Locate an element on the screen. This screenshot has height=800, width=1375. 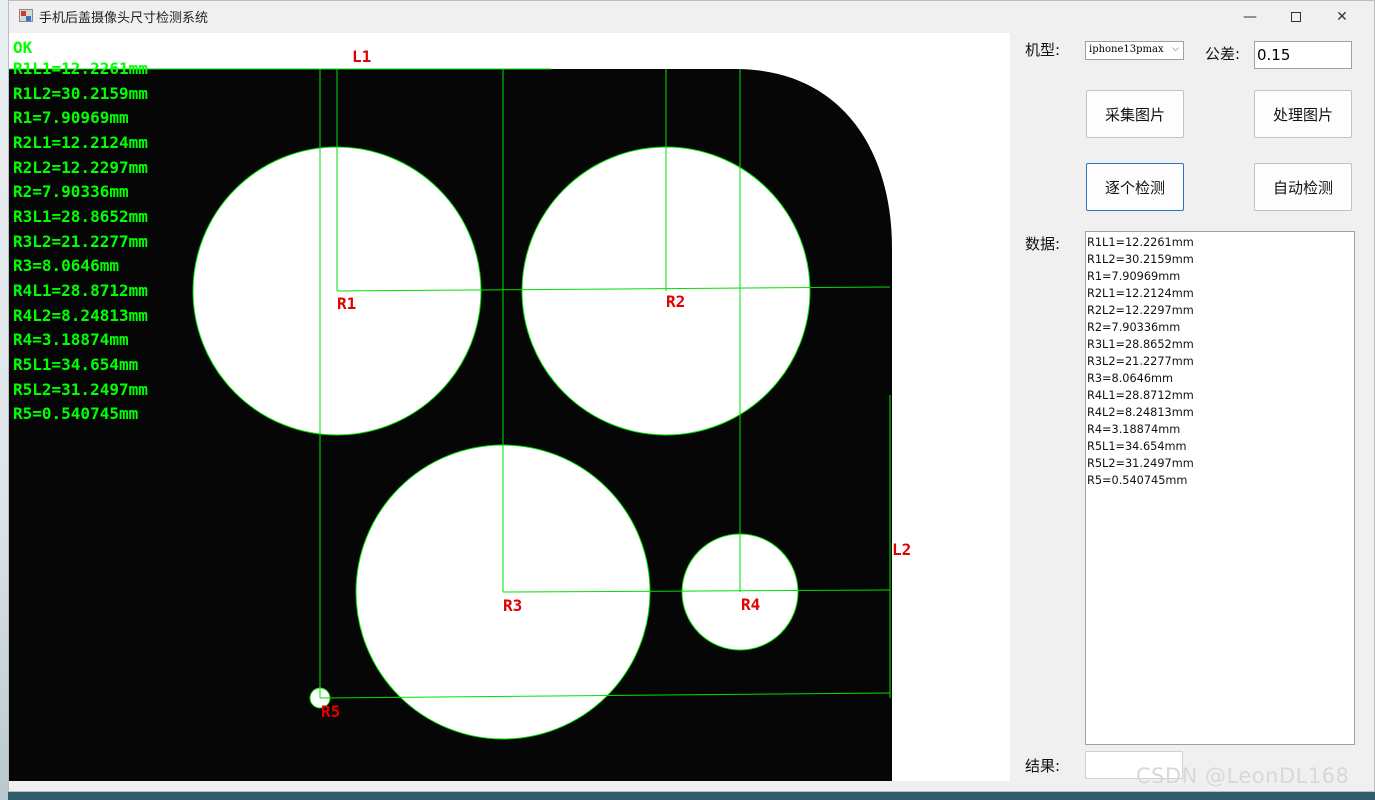
title-bar: 手机后盖摄像头尺寸检测系统 — ✕ is located at coordinates (691, 16).